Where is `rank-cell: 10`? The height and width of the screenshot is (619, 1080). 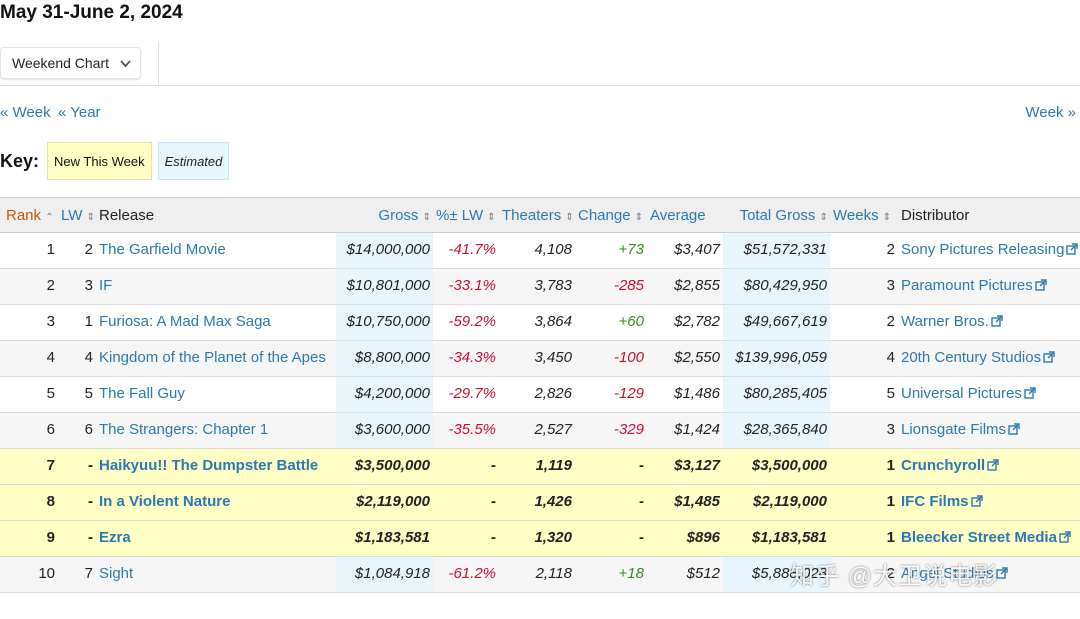
rank-cell: 10 is located at coordinates (29, 574).